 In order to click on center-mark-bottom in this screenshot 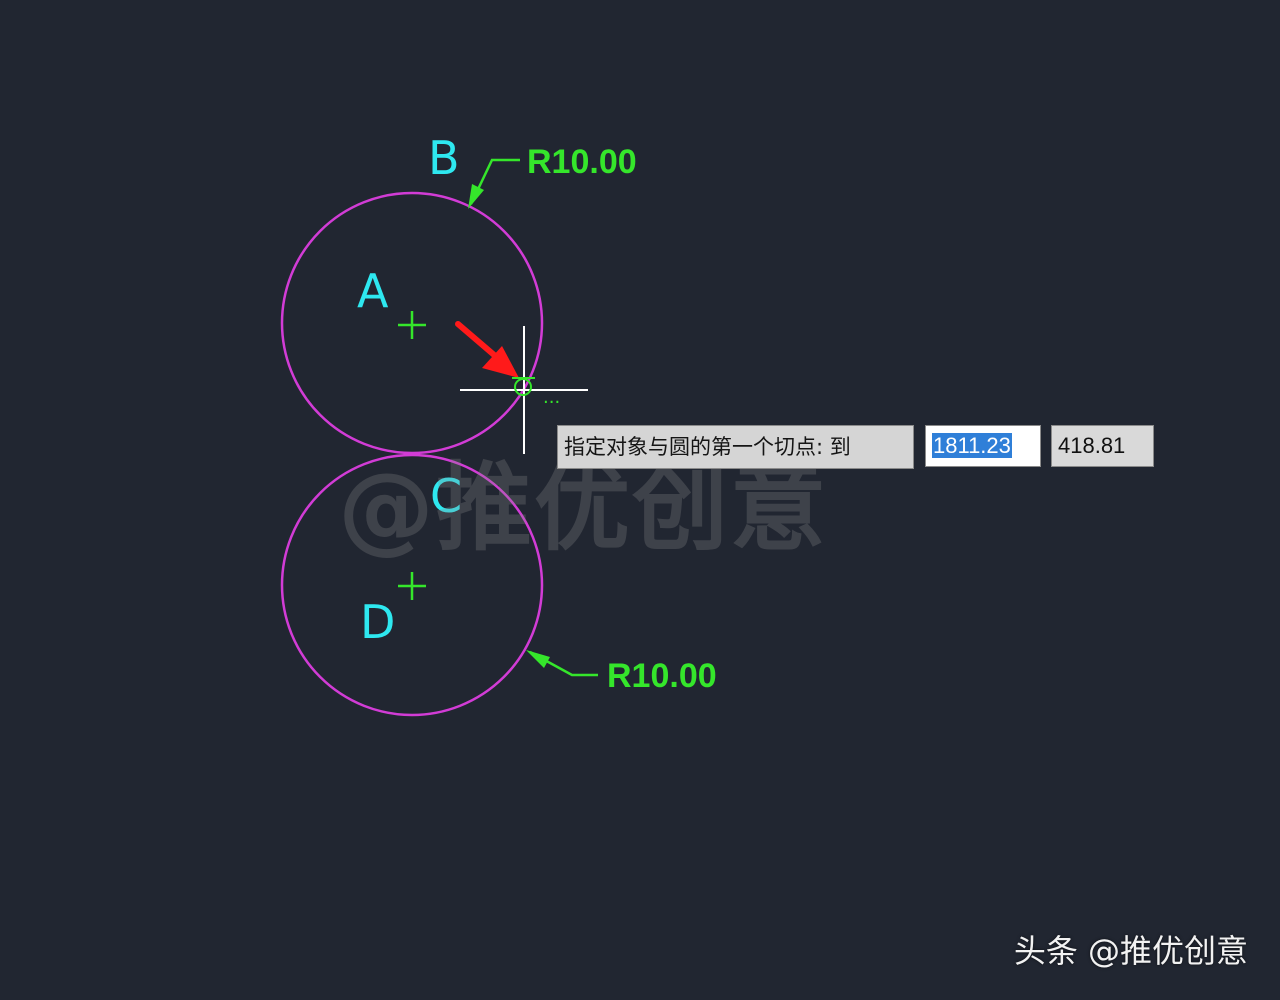, I will do `click(412, 586)`.